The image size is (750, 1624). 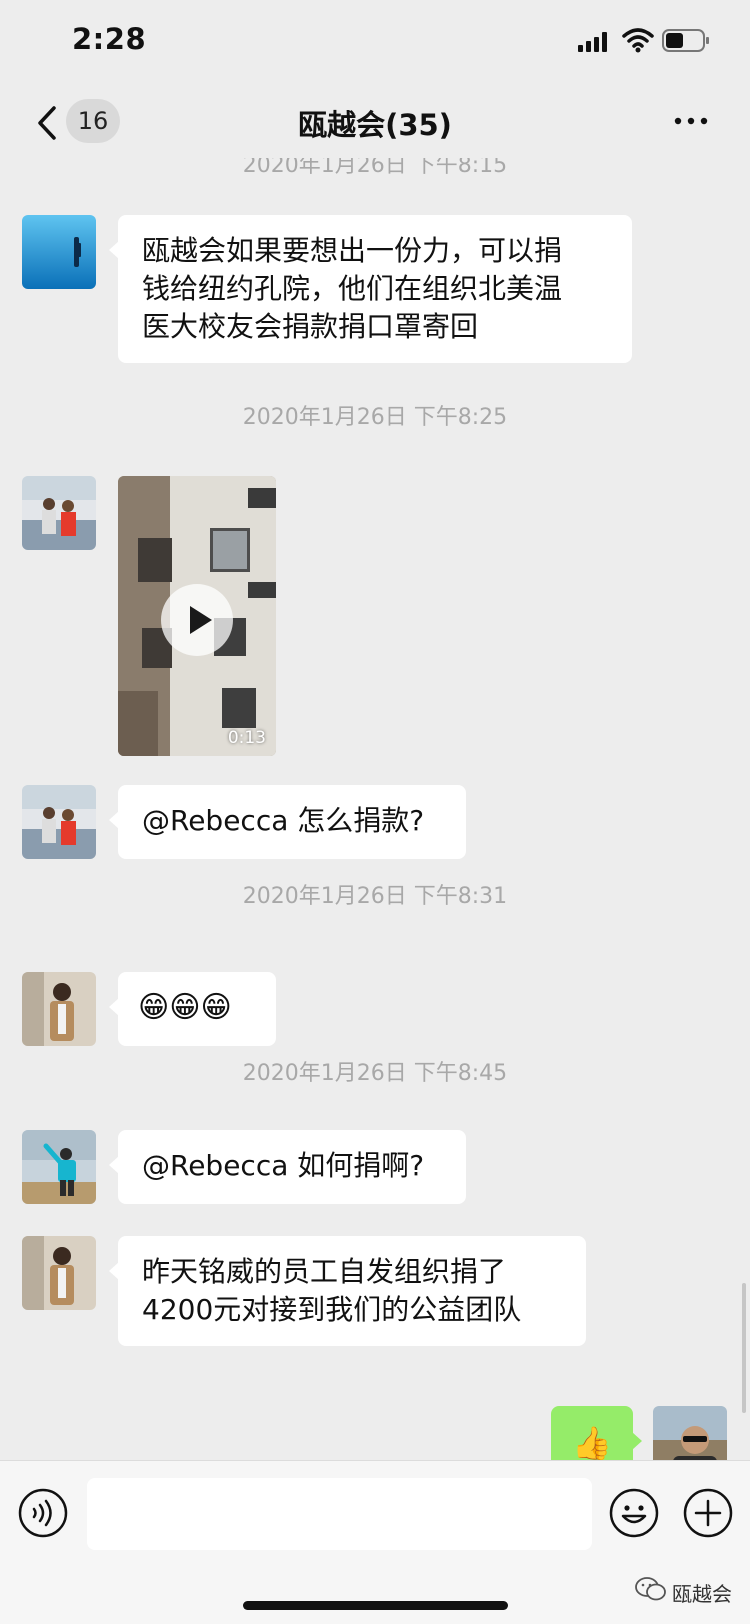 What do you see at coordinates (109, 39) in the screenshot?
I see `status-time: 2:28` at bounding box center [109, 39].